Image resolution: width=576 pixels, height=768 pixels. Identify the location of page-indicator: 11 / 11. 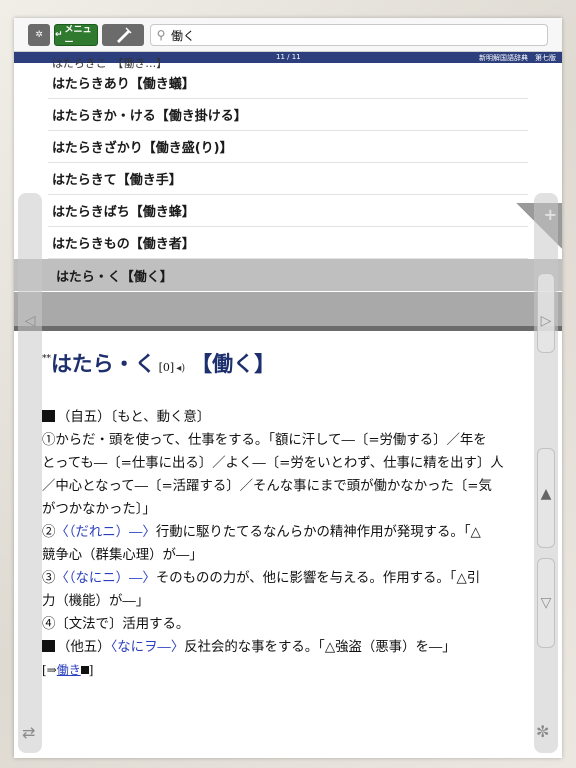
(288, 57).